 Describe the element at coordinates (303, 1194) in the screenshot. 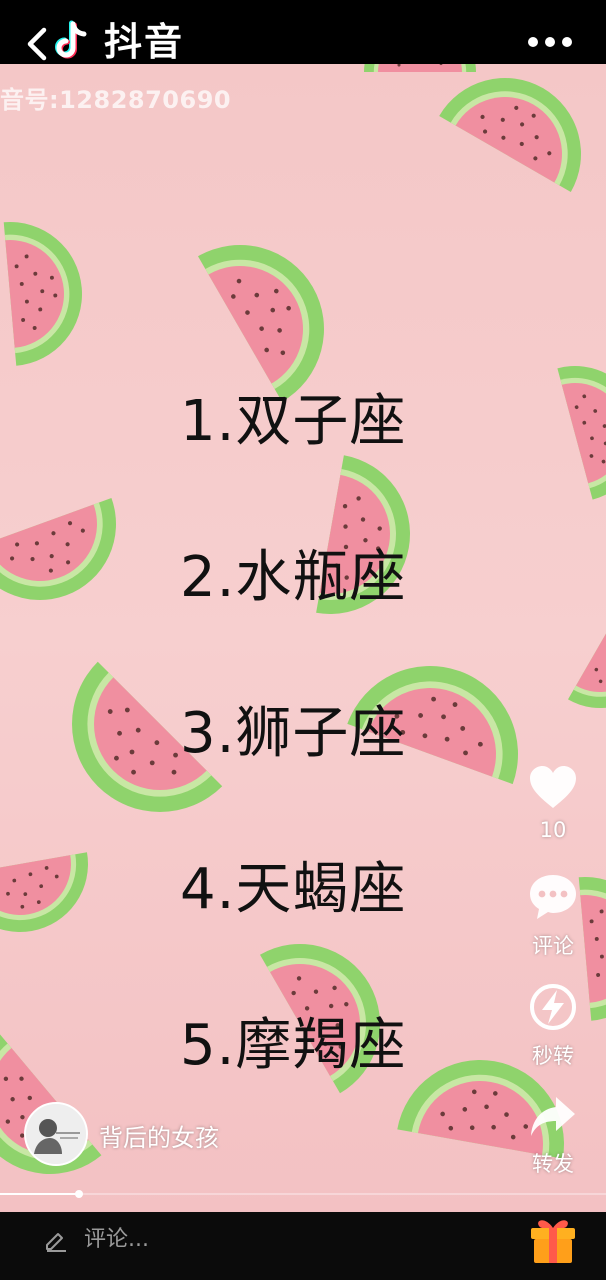

I see `playback-progress-bar` at that location.